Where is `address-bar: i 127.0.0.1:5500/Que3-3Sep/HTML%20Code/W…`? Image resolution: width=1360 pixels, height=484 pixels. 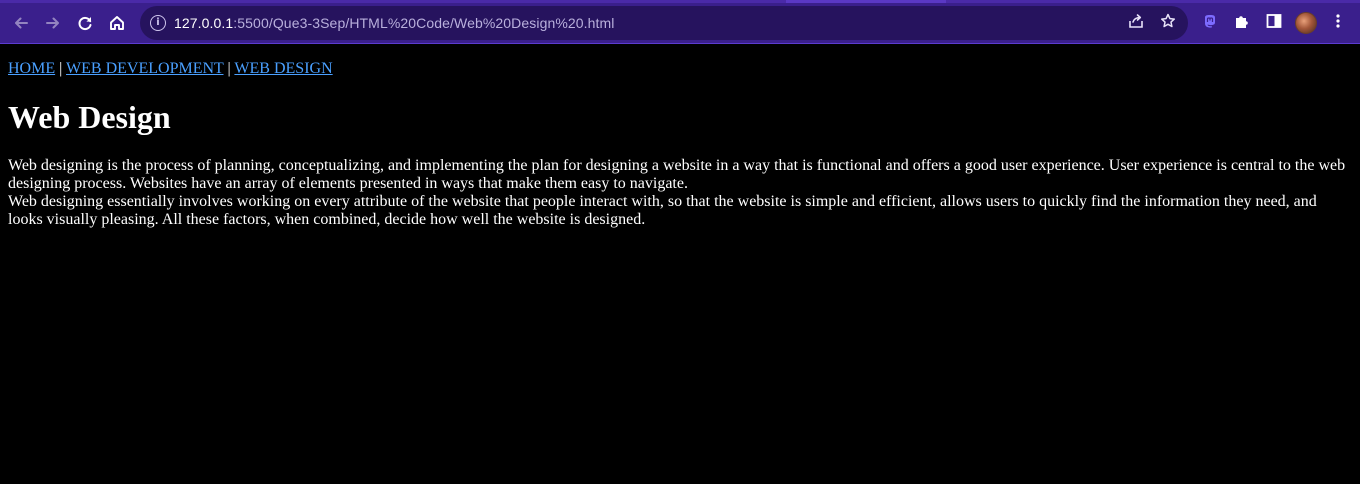 address-bar: i 127.0.0.1:5500/Que3-3Sep/HTML%20Code/W… is located at coordinates (664, 23).